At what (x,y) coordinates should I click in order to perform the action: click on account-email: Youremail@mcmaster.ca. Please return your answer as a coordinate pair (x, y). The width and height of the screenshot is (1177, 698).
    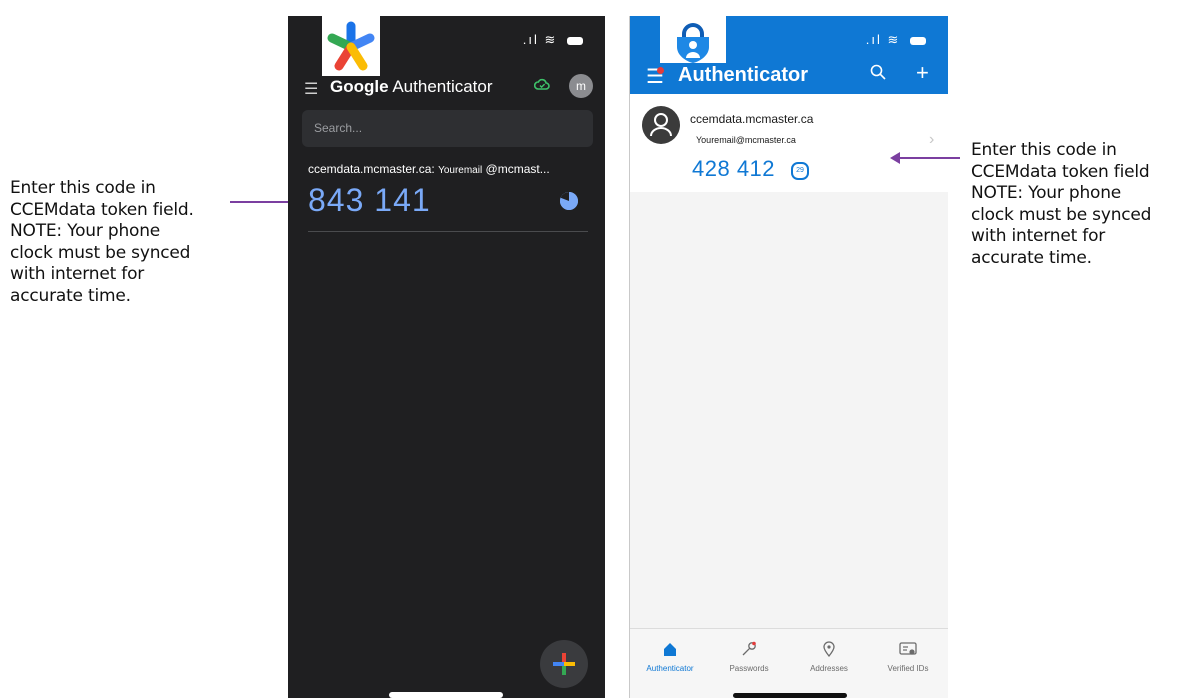
    Looking at the image, I should click on (746, 140).